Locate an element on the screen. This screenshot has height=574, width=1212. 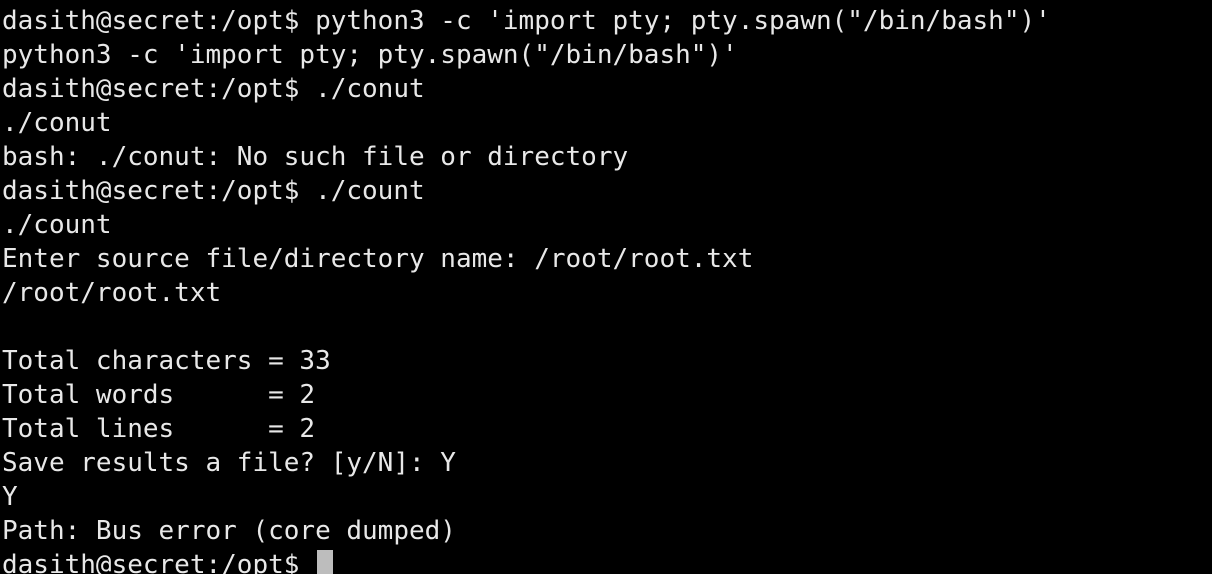
terminal-line: ./conut is located at coordinates (57, 123).